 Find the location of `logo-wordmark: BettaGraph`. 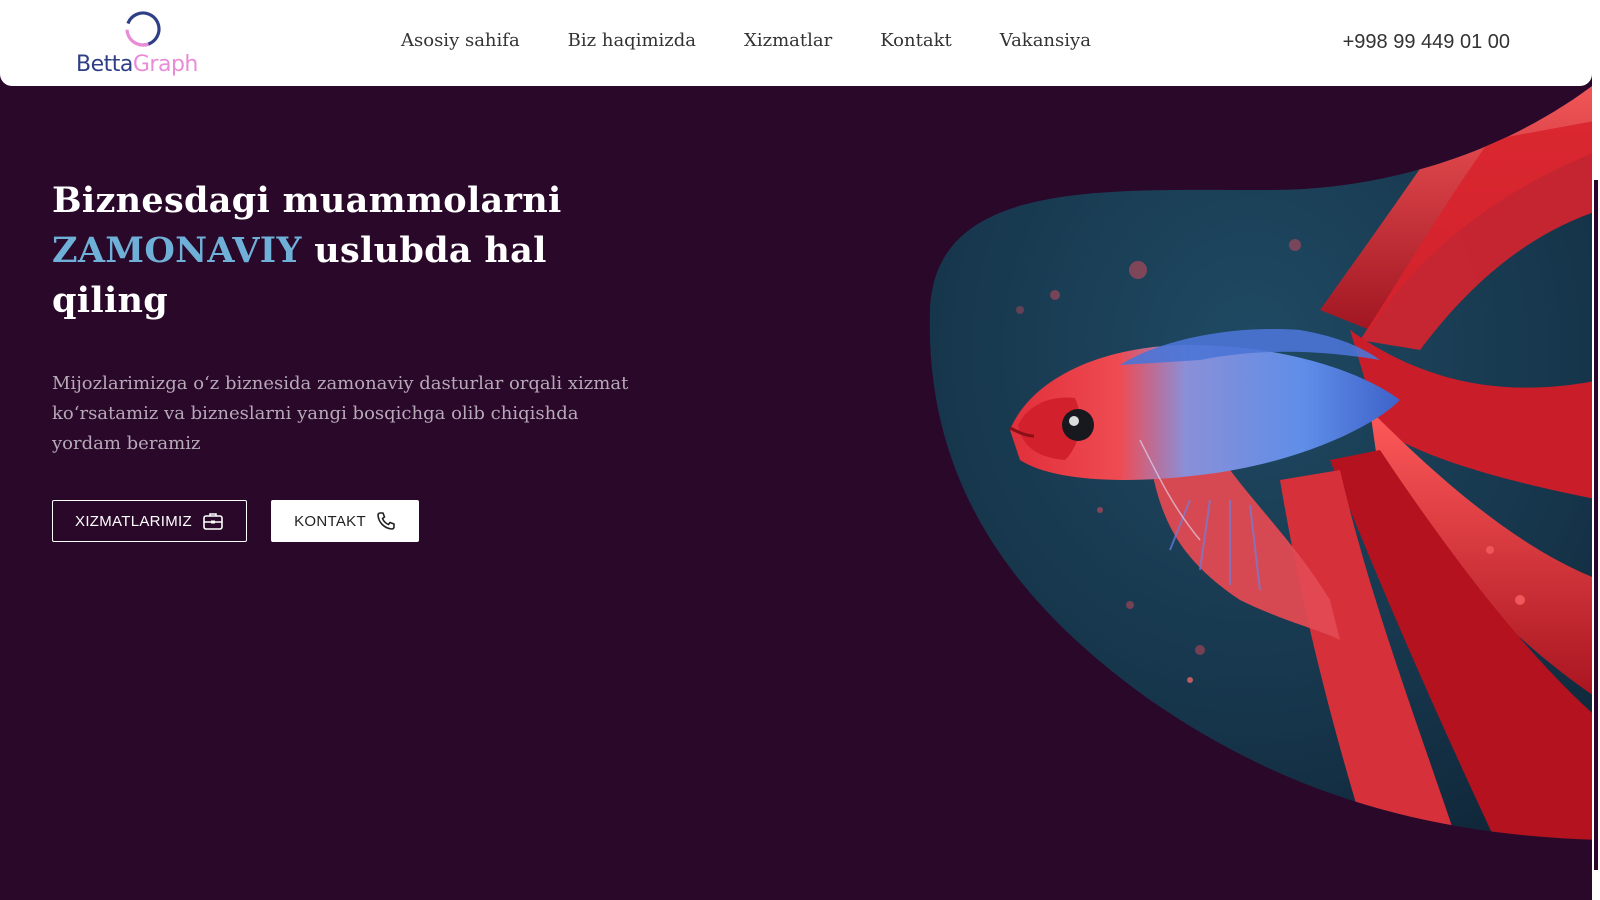

logo-wordmark: BettaGraph is located at coordinates (137, 64).